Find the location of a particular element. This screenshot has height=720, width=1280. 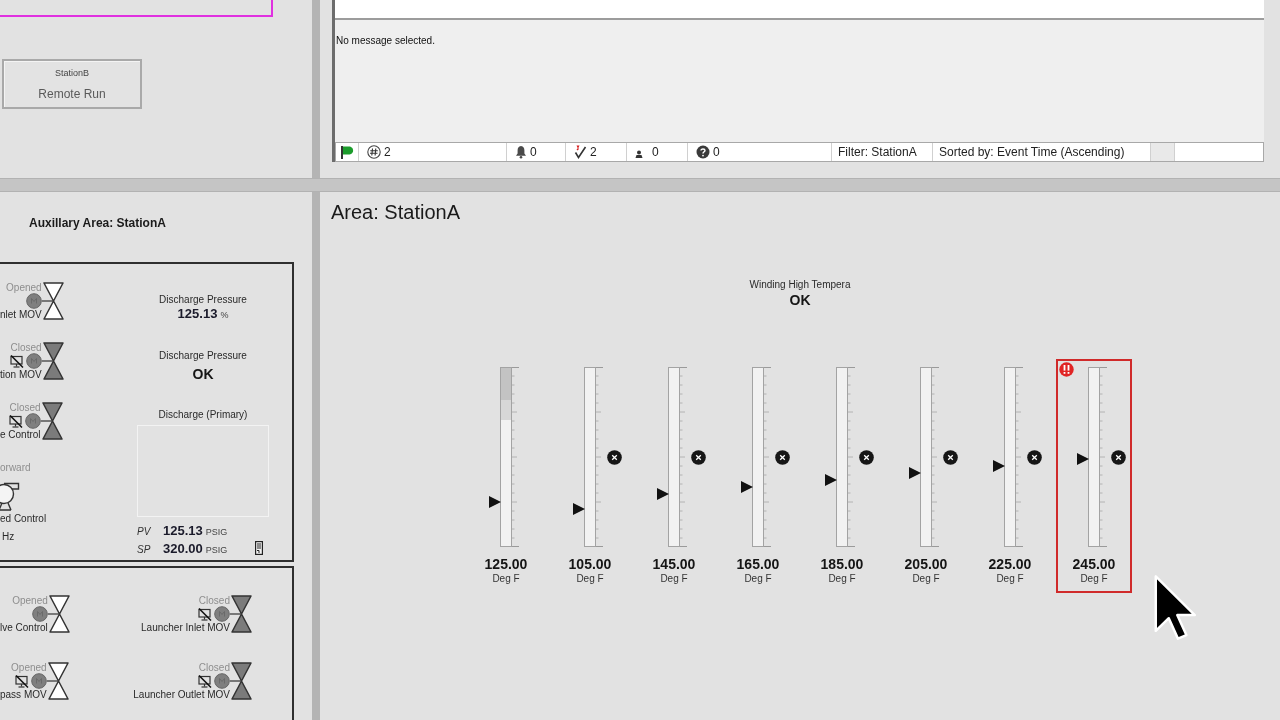

sort-label: Sorted by: Event Time (Ascending) is located at coordinates (1032, 152).